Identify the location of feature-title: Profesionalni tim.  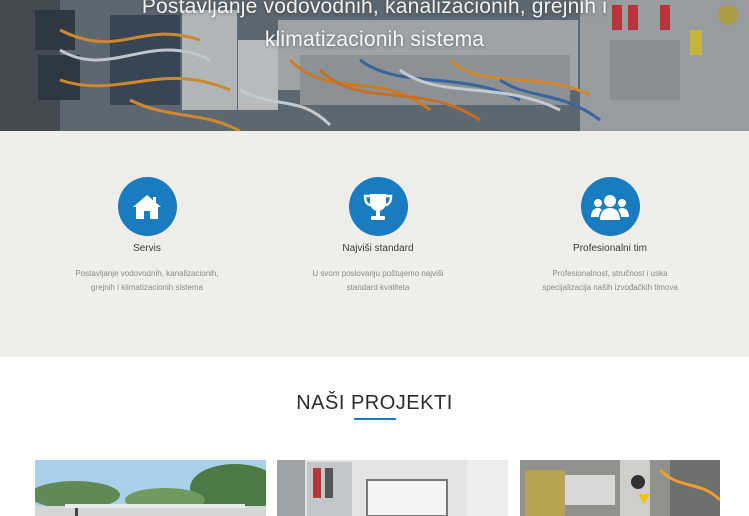
(610, 248).